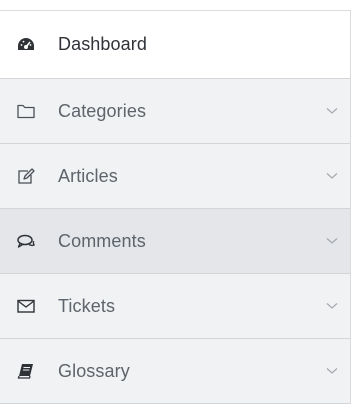 The width and height of the screenshot is (354, 404). What do you see at coordinates (26, 306) in the screenshot?
I see `envelope-icon` at bounding box center [26, 306].